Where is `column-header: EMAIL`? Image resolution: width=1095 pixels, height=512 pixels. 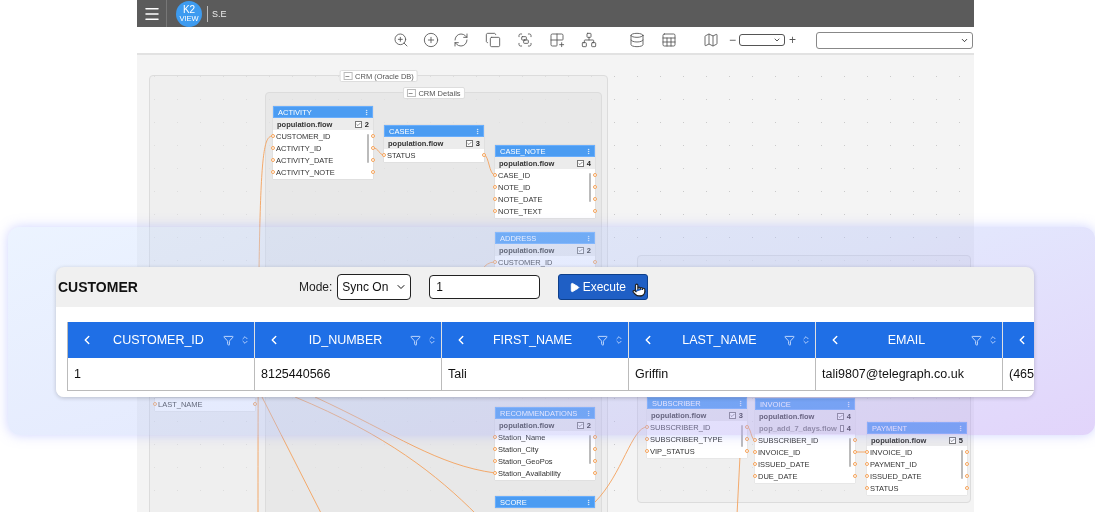
column-header: EMAIL is located at coordinates (909, 340).